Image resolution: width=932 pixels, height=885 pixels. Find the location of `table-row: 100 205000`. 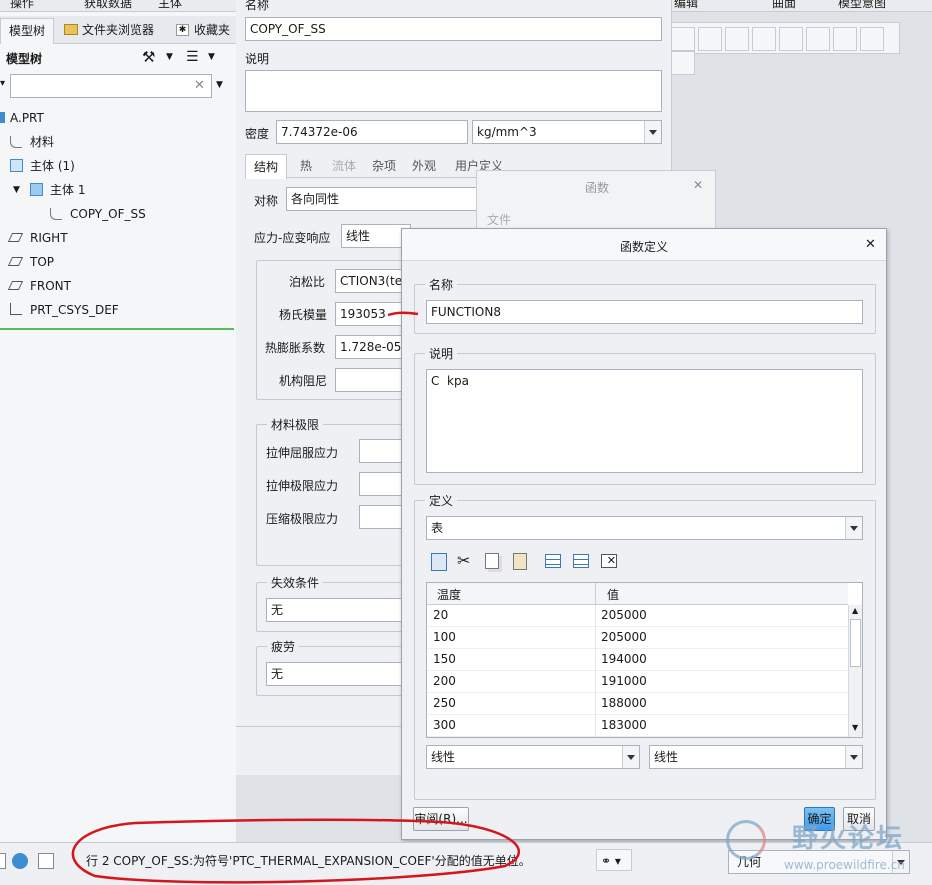

table-row: 100 205000 is located at coordinates (637, 638).